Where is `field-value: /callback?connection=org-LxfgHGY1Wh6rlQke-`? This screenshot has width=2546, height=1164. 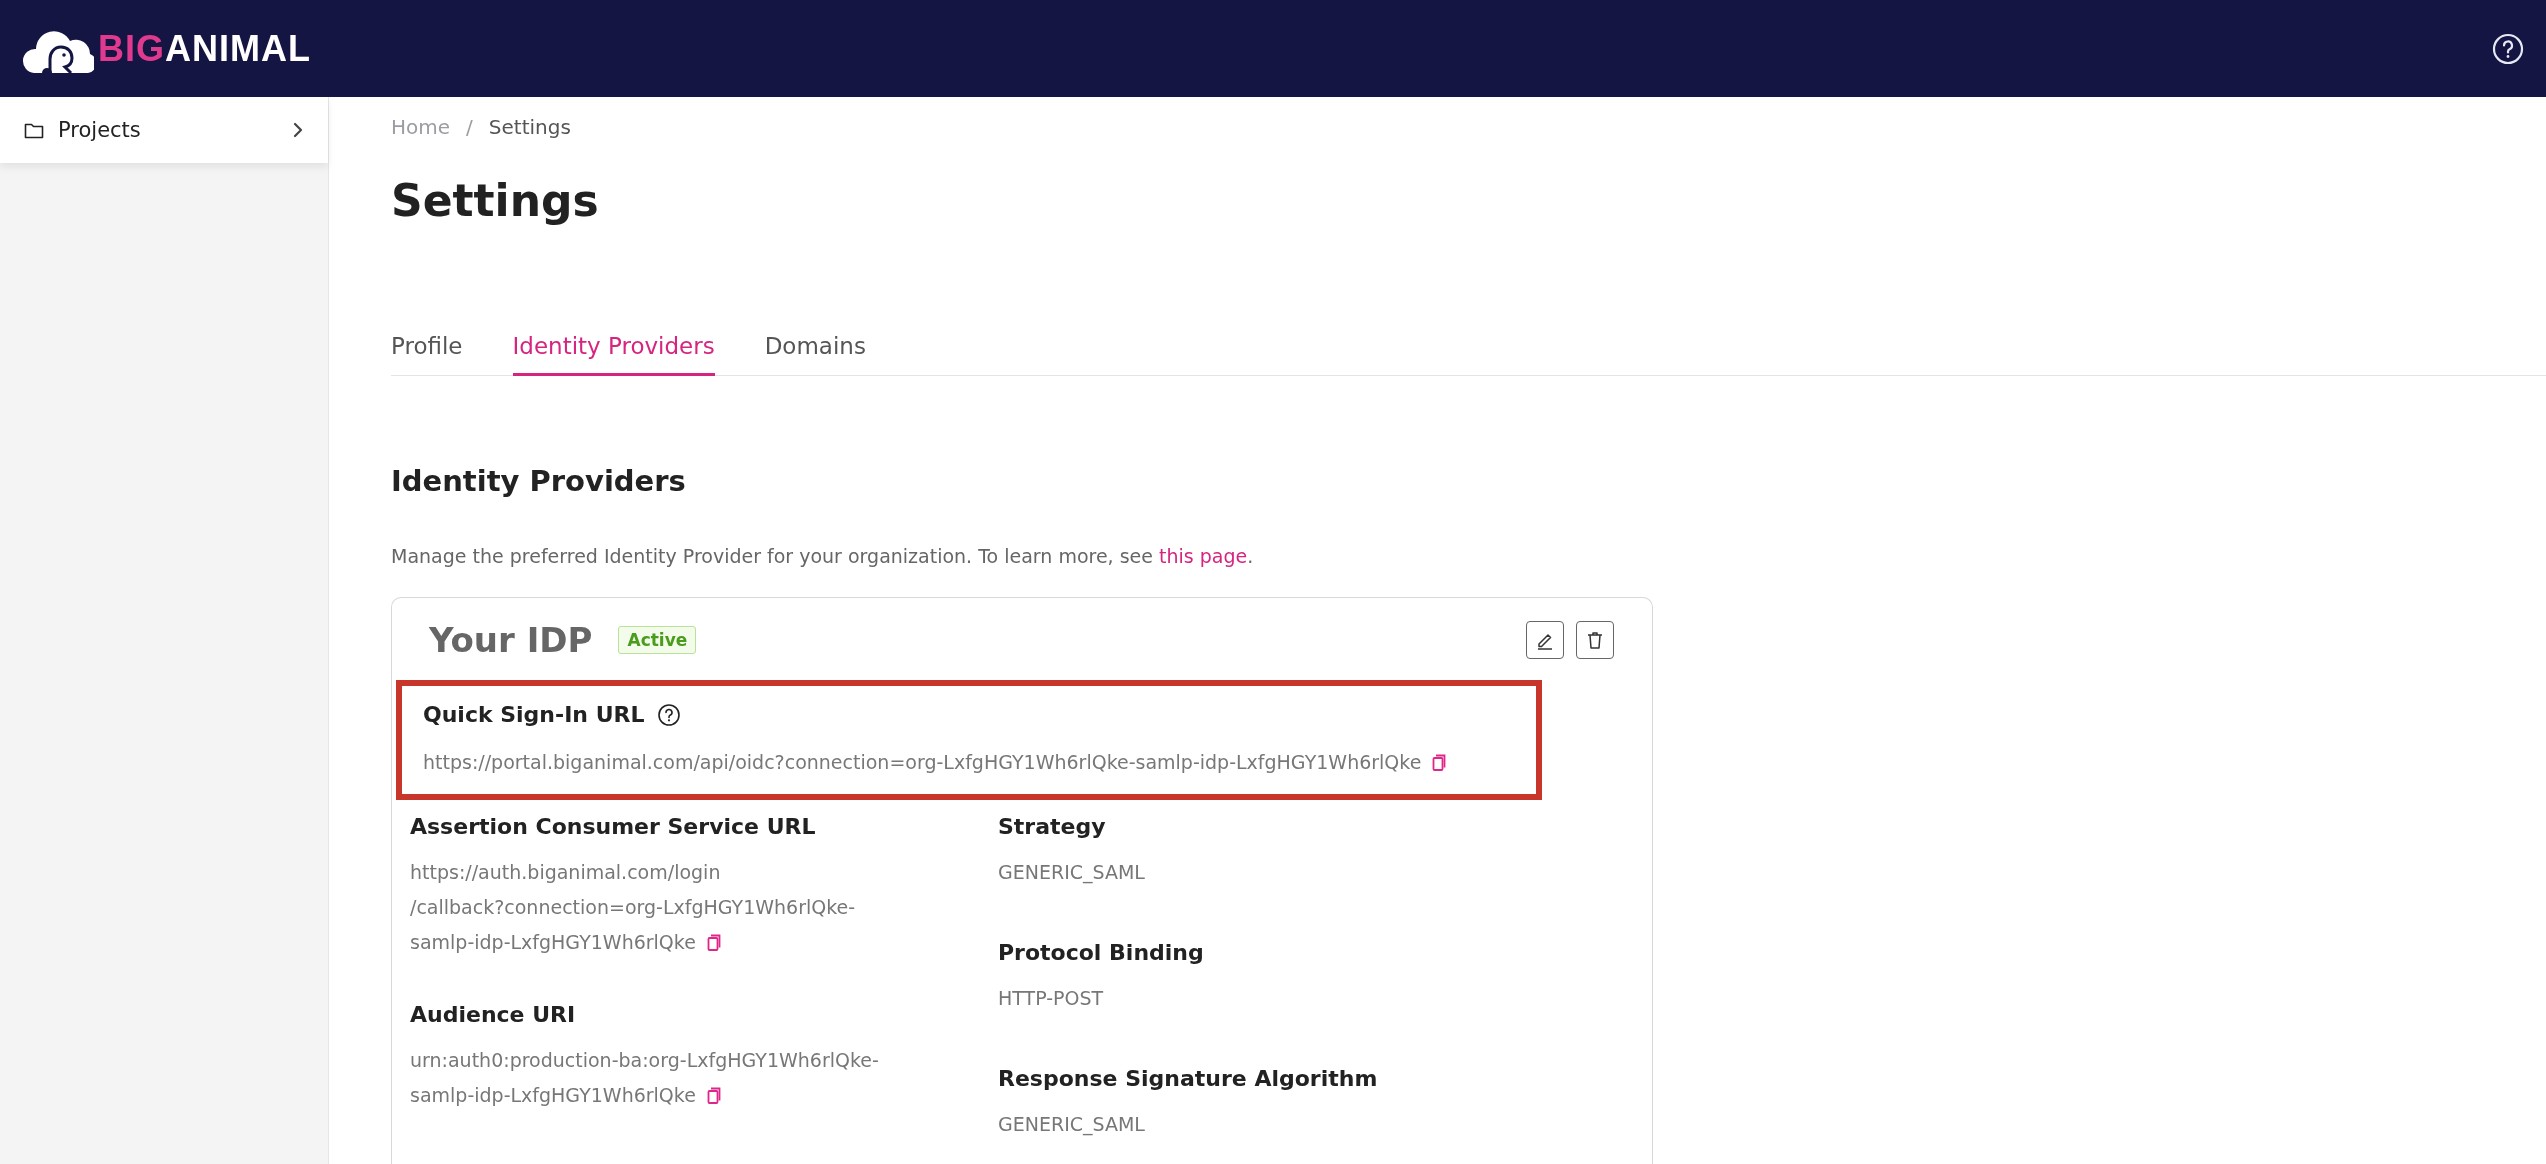 field-value: /callback?connection=org-LxfgHGY1Wh6rlQke- is located at coordinates (633, 907).